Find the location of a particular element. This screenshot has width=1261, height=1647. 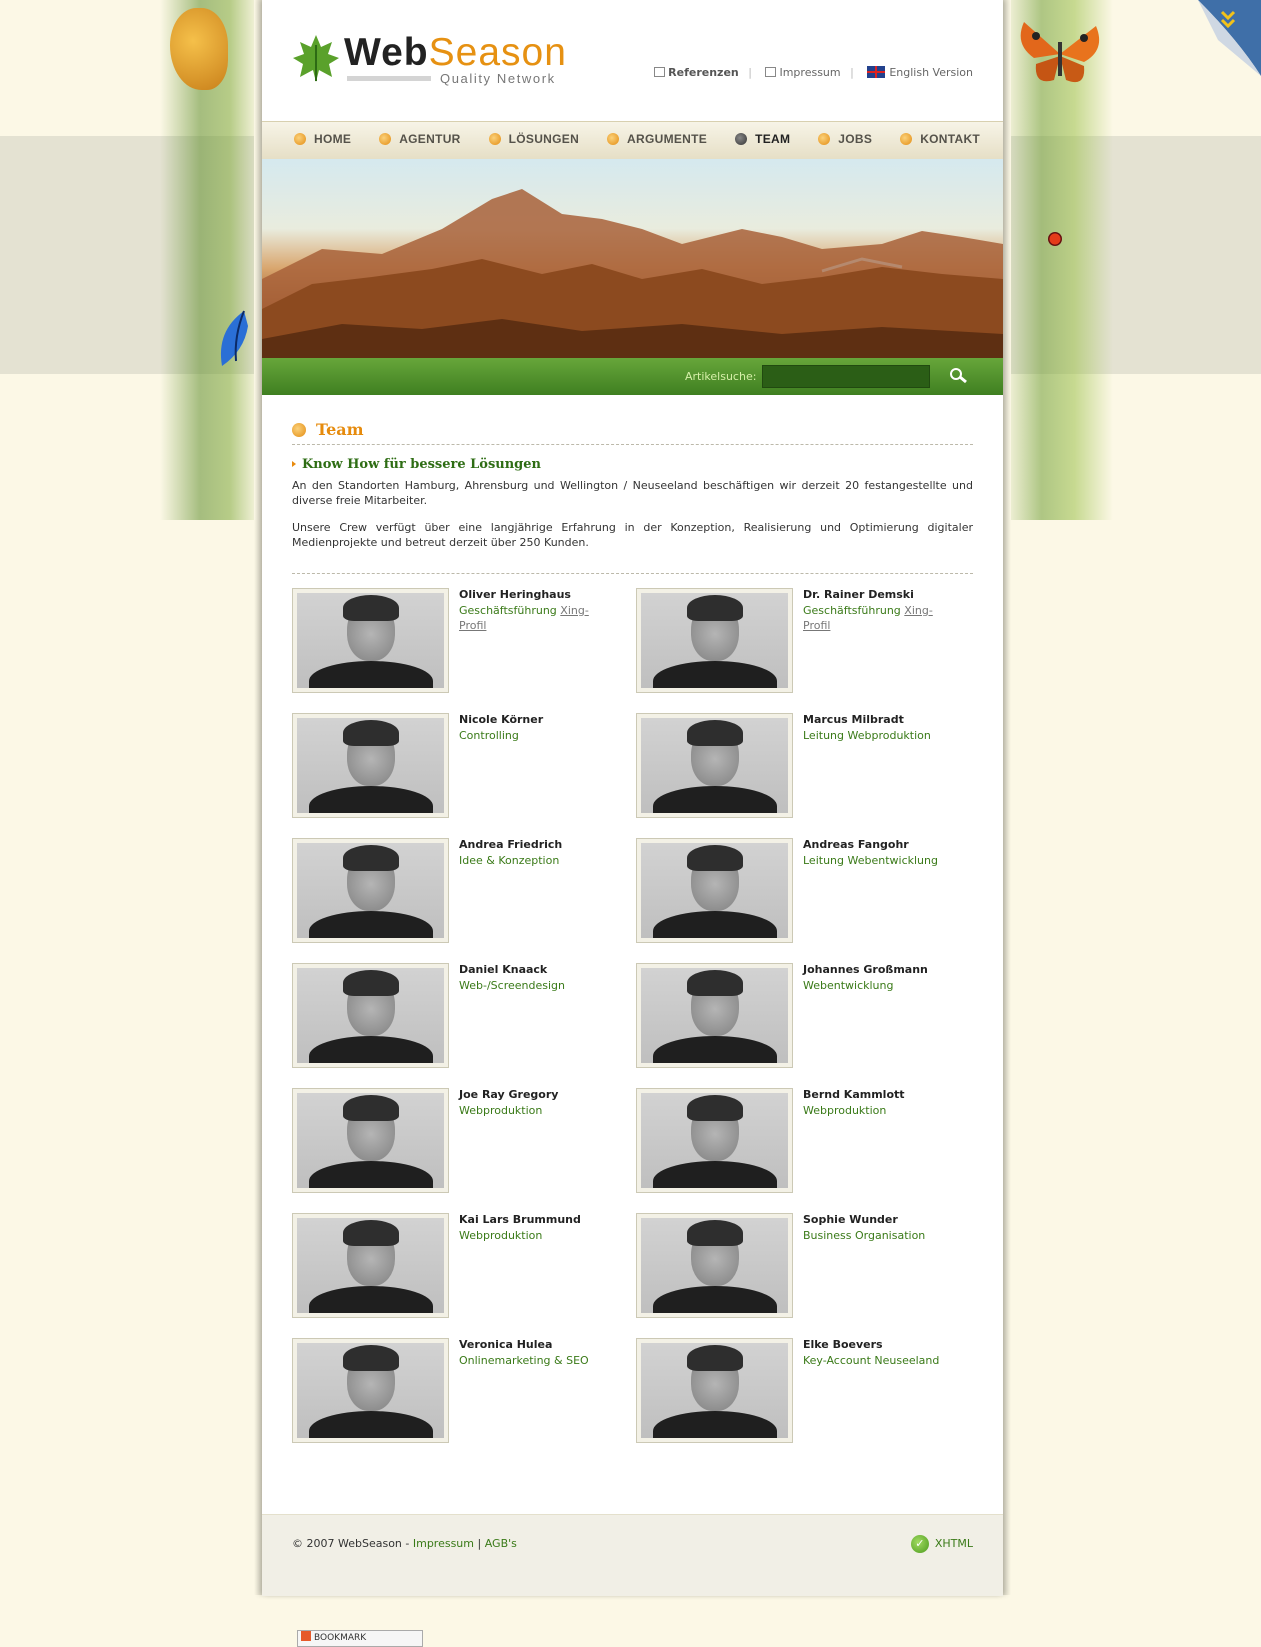

nav-item-kontakt: KONTAKT is located at coordinates (940, 139).